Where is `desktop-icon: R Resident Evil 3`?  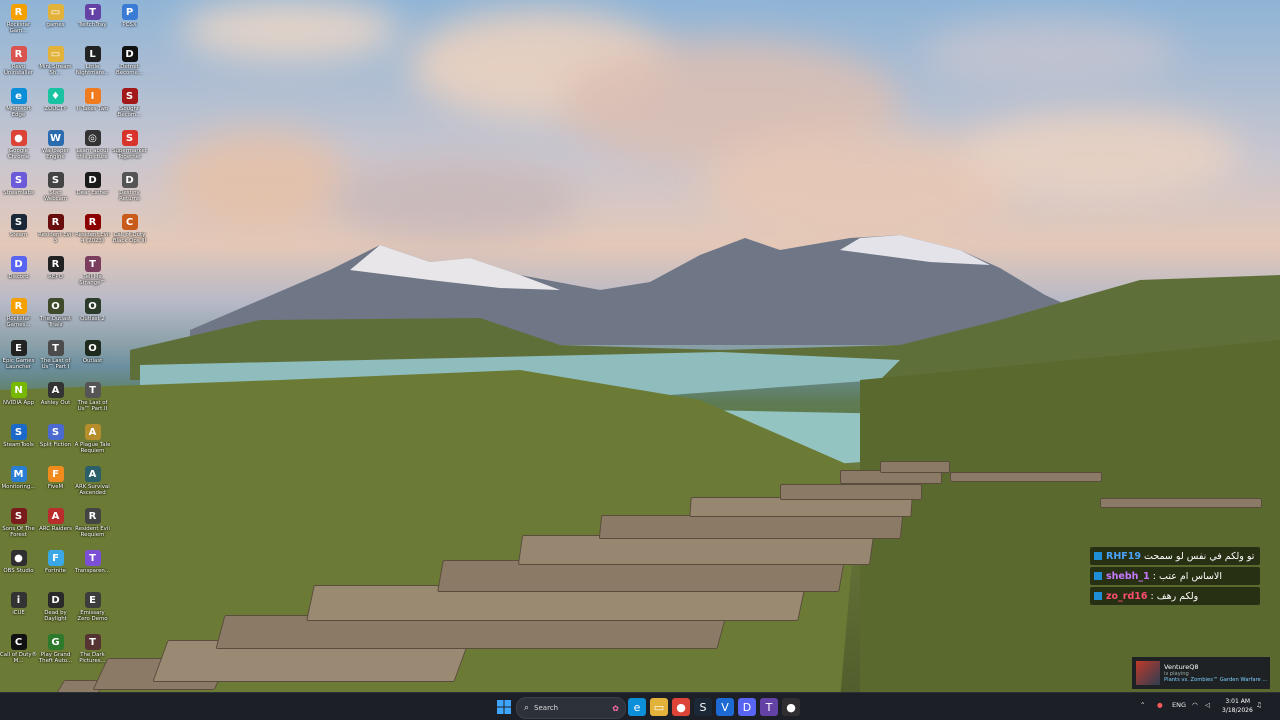 desktop-icon: R Resident Evil 3 is located at coordinates (55, 227).